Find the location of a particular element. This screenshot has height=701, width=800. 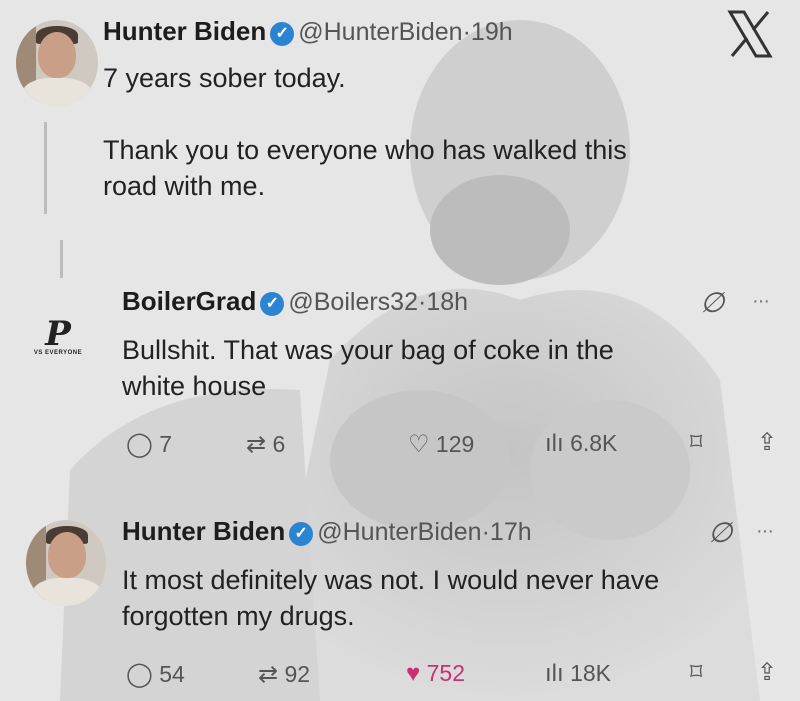

repost-count: 6 is located at coordinates (279, 444).